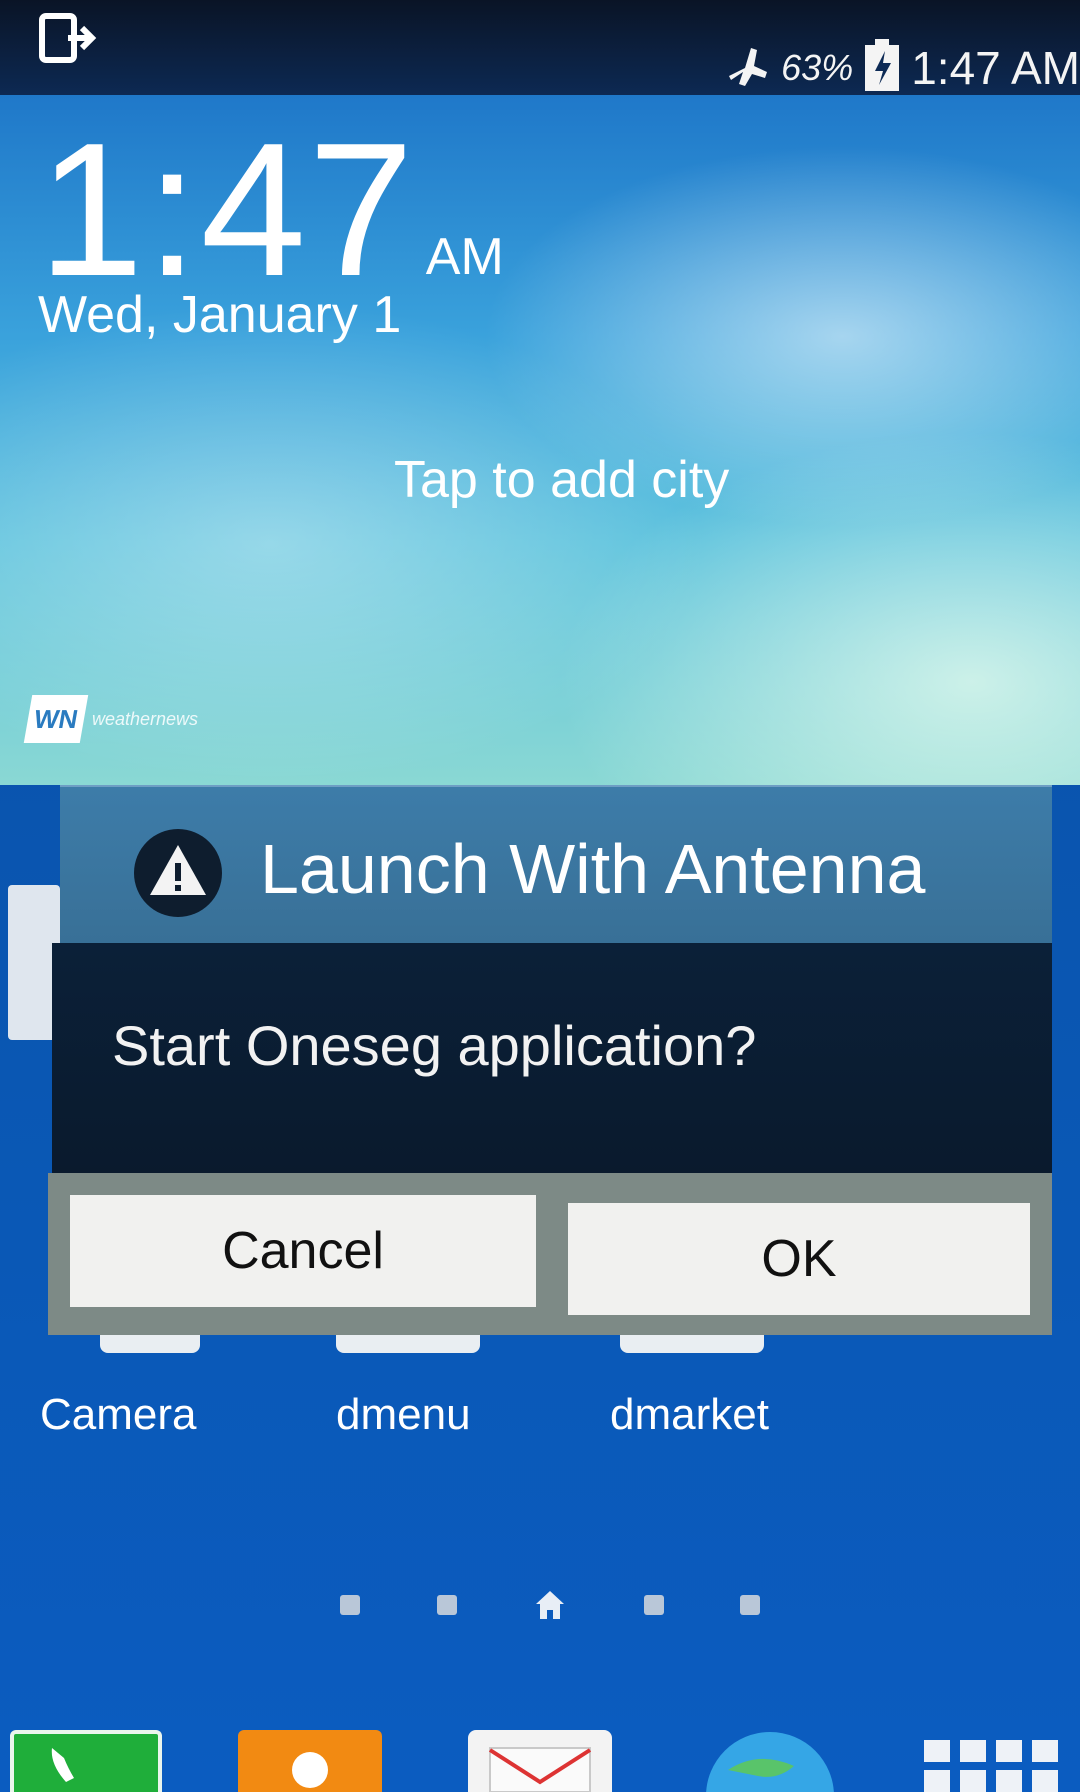  I want to click on weathernews-logo: WN weathernews, so click(111, 719).